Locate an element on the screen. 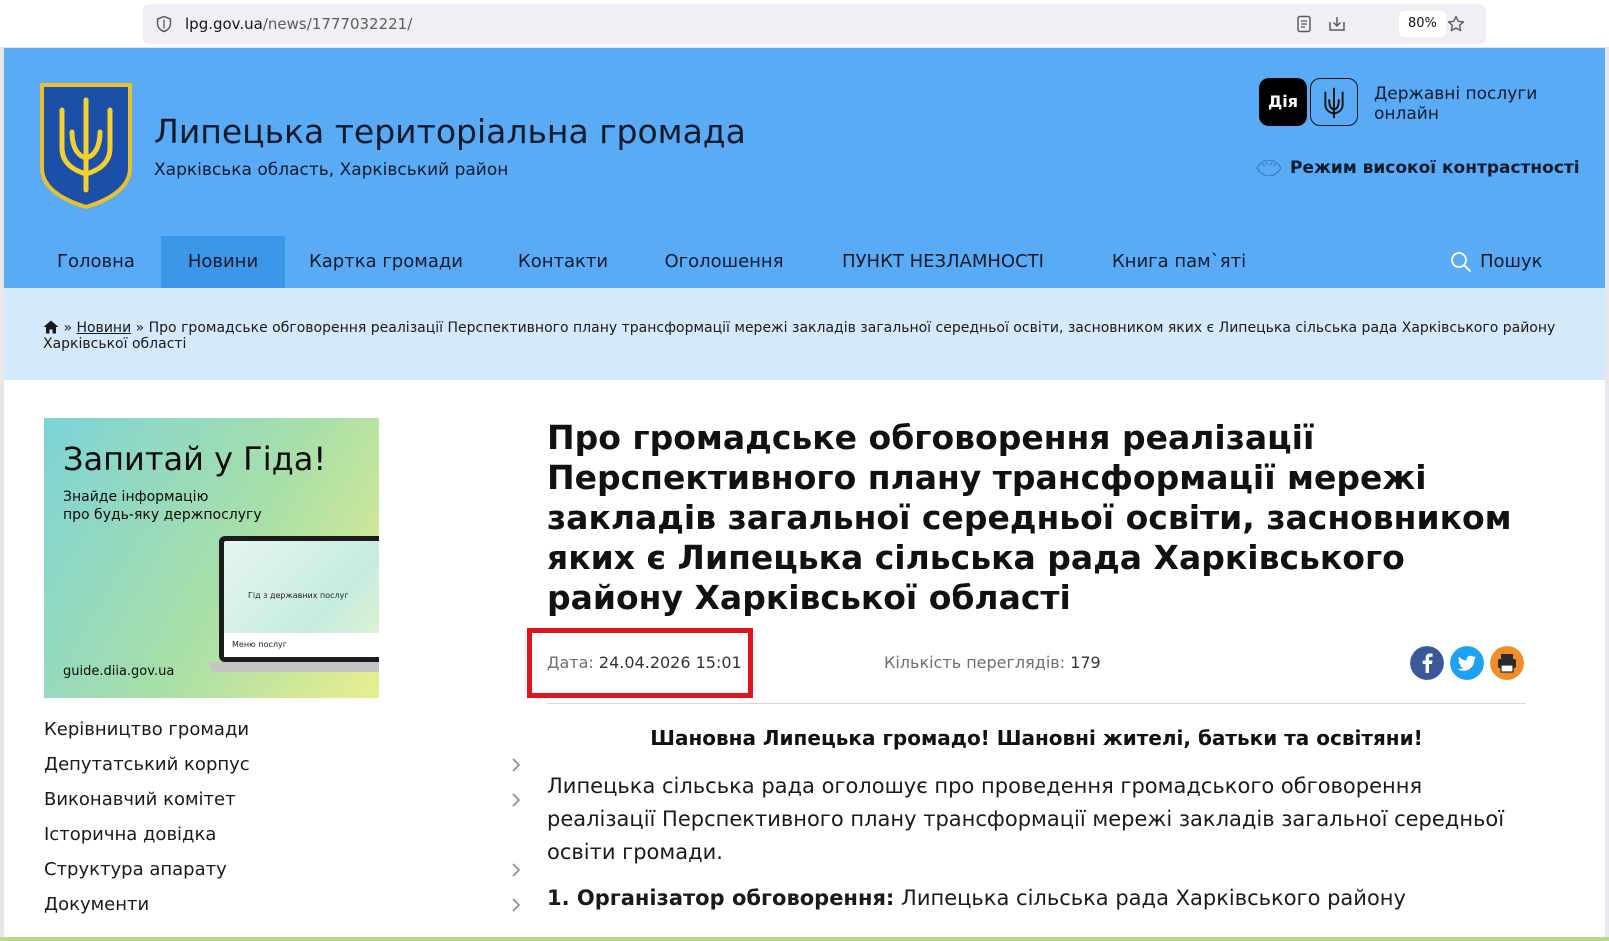 Image resolution: width=1609 pixels, height=941 pixels. banner-subtitle-line1: Знайде інформацію is located at coordinates (136, 497).